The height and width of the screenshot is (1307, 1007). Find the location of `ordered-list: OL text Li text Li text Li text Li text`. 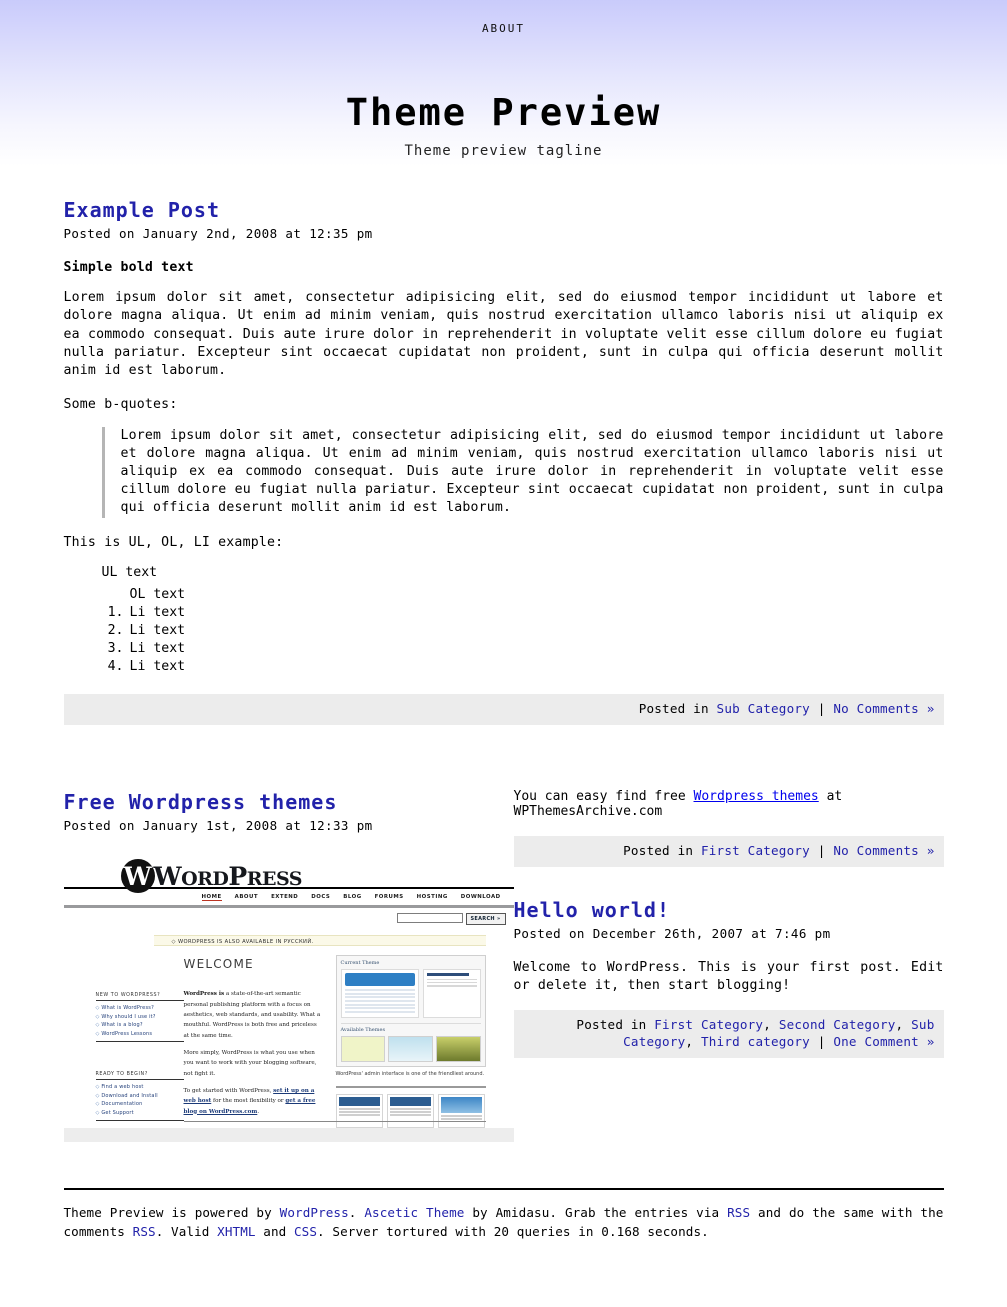

ordered-list: OL text Li text Li text Li text Li text is located at coordinates (504, 631).